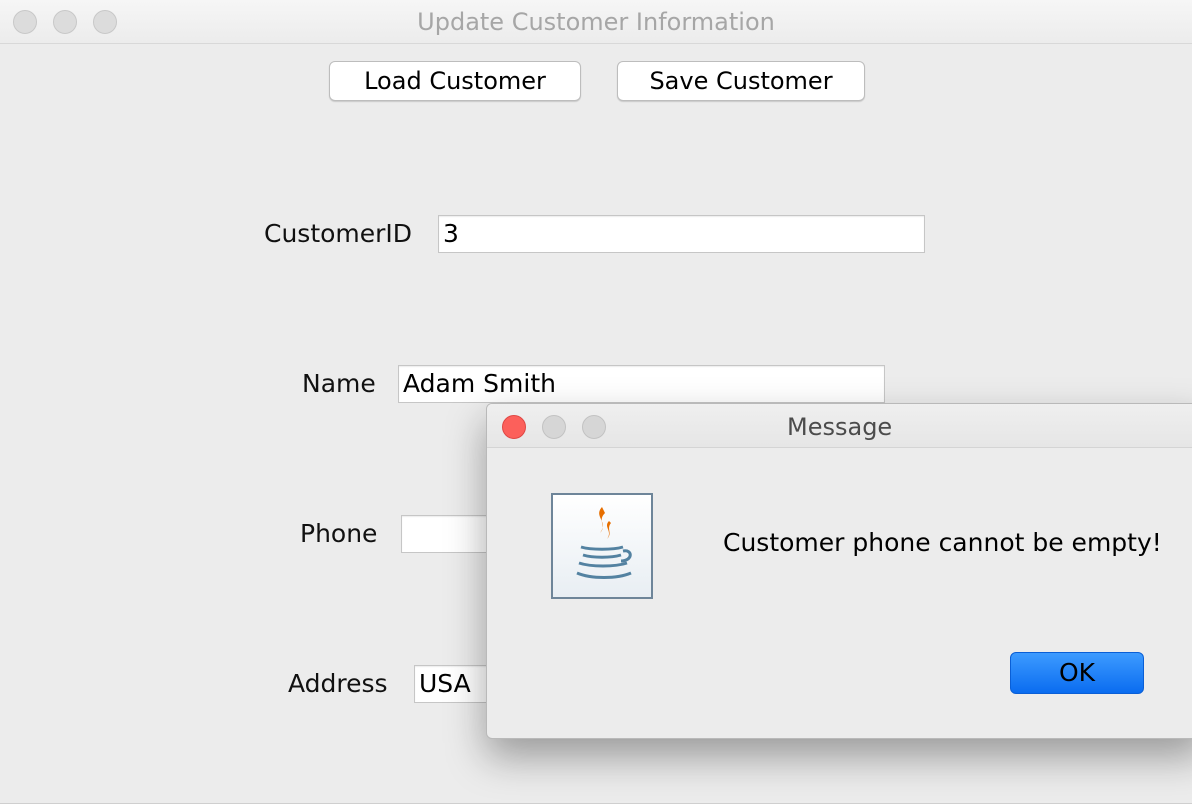 The width and height of the screenshot is (1192, 804). I want to click on customer-id-field: 3, so click(681, 234).